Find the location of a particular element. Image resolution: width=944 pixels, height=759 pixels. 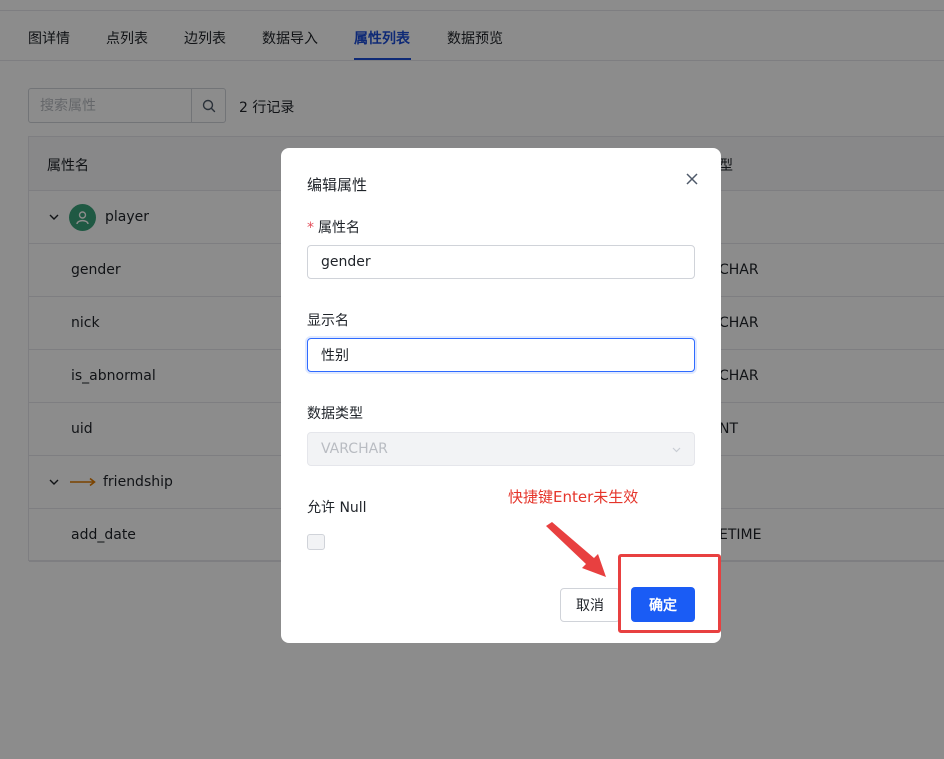

data-type-label: 数据类型 is located at coordinates (335, 414).